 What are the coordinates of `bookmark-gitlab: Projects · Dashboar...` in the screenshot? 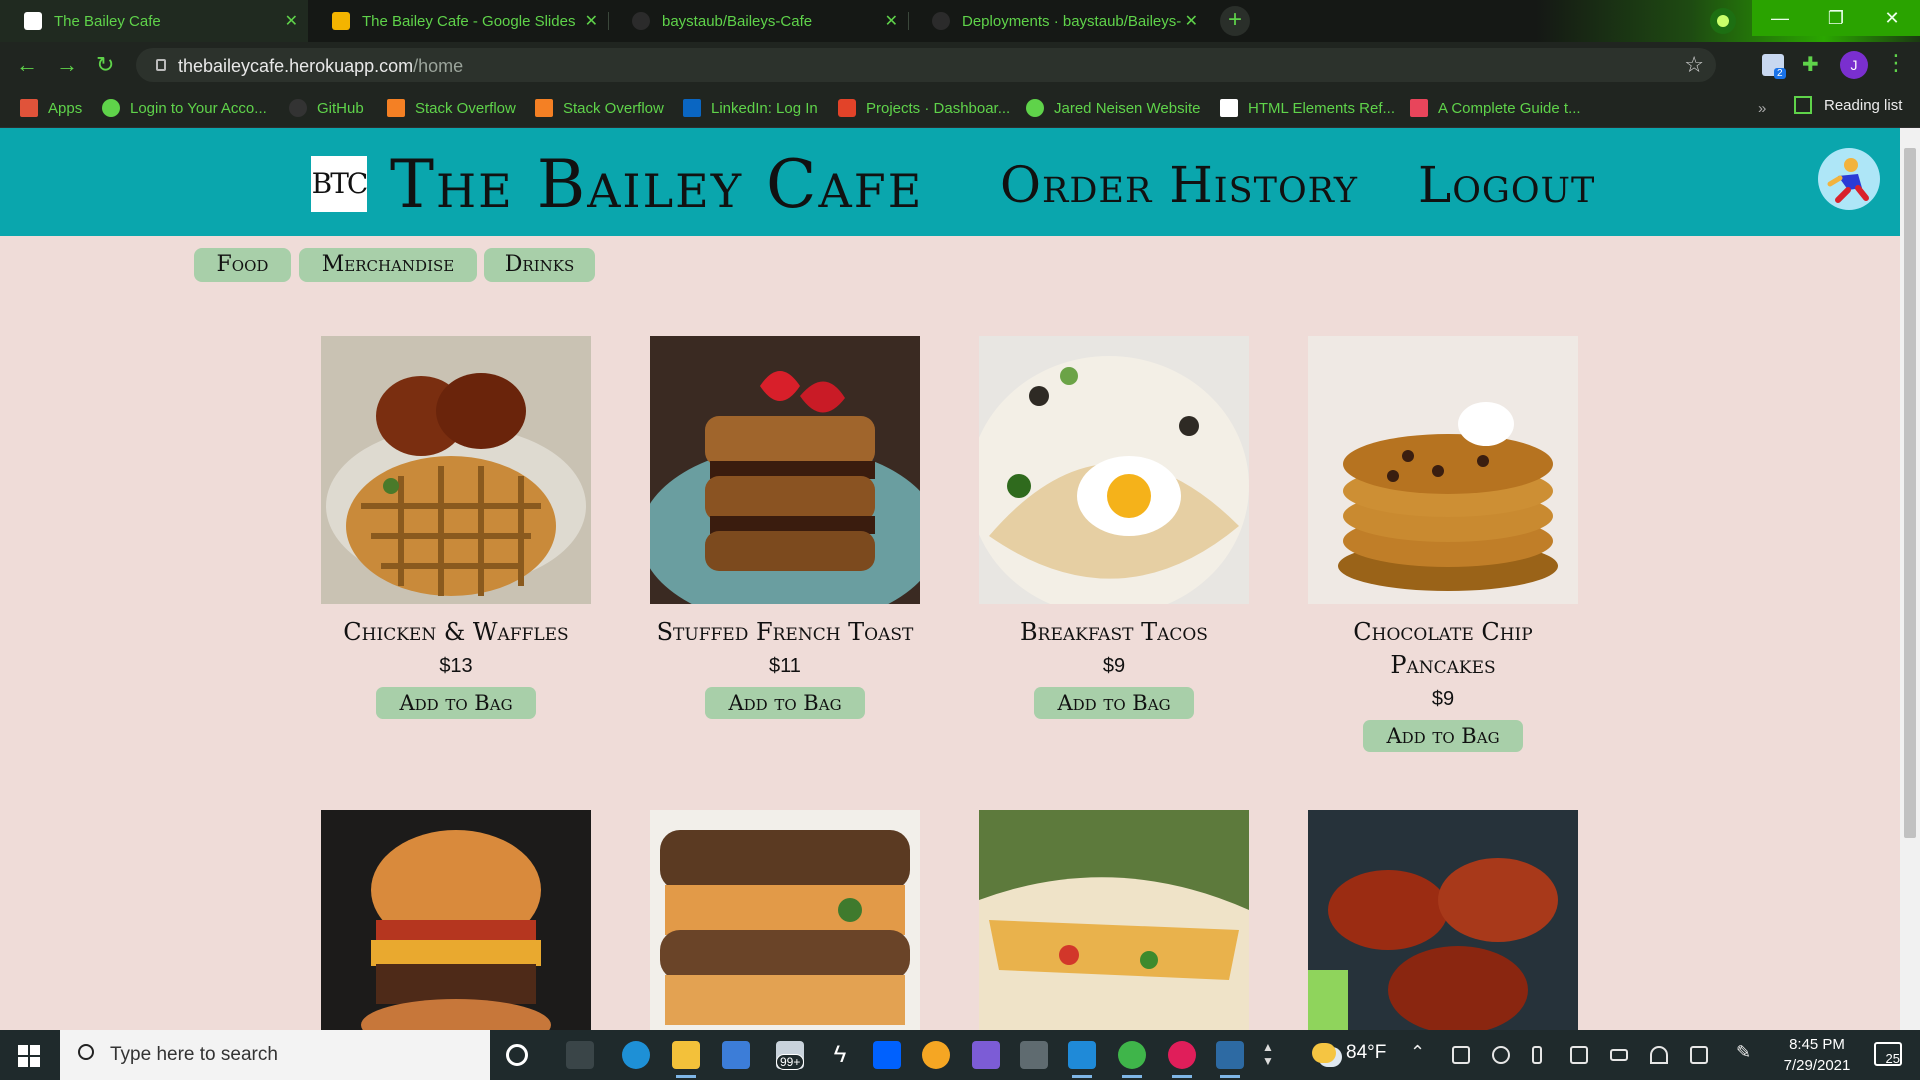 It's located at (924, 108).